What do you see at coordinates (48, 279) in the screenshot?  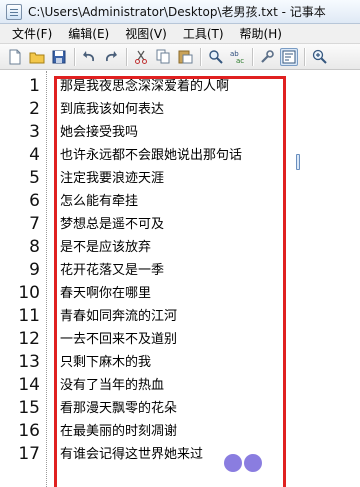 I see `fold-margin` at bounding box center [48, 279].